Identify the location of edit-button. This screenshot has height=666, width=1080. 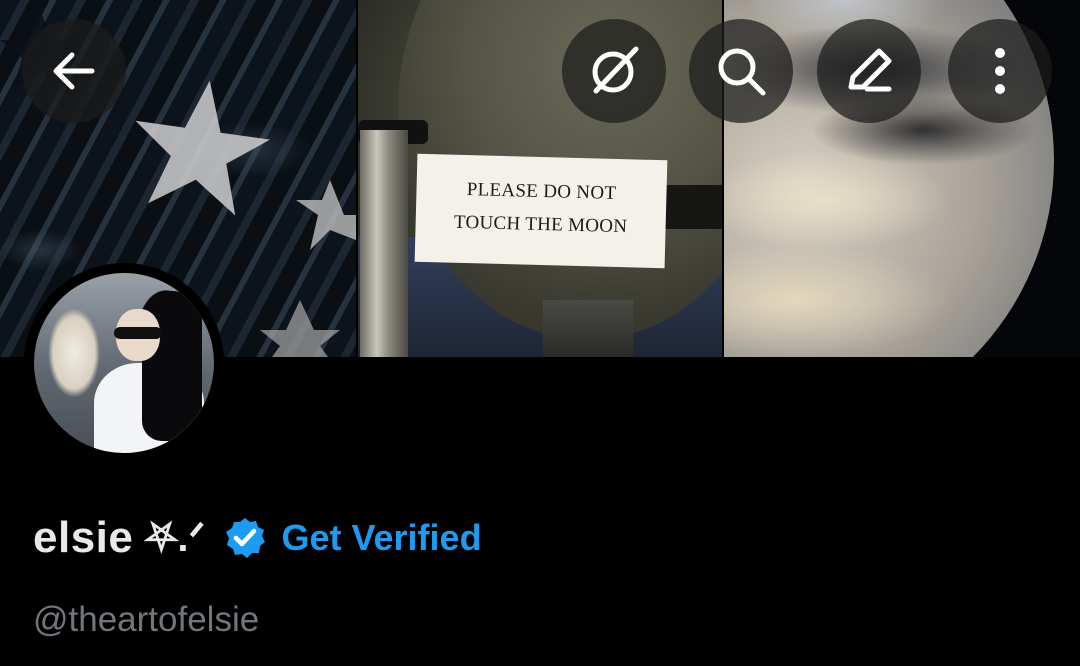
(869, 71).